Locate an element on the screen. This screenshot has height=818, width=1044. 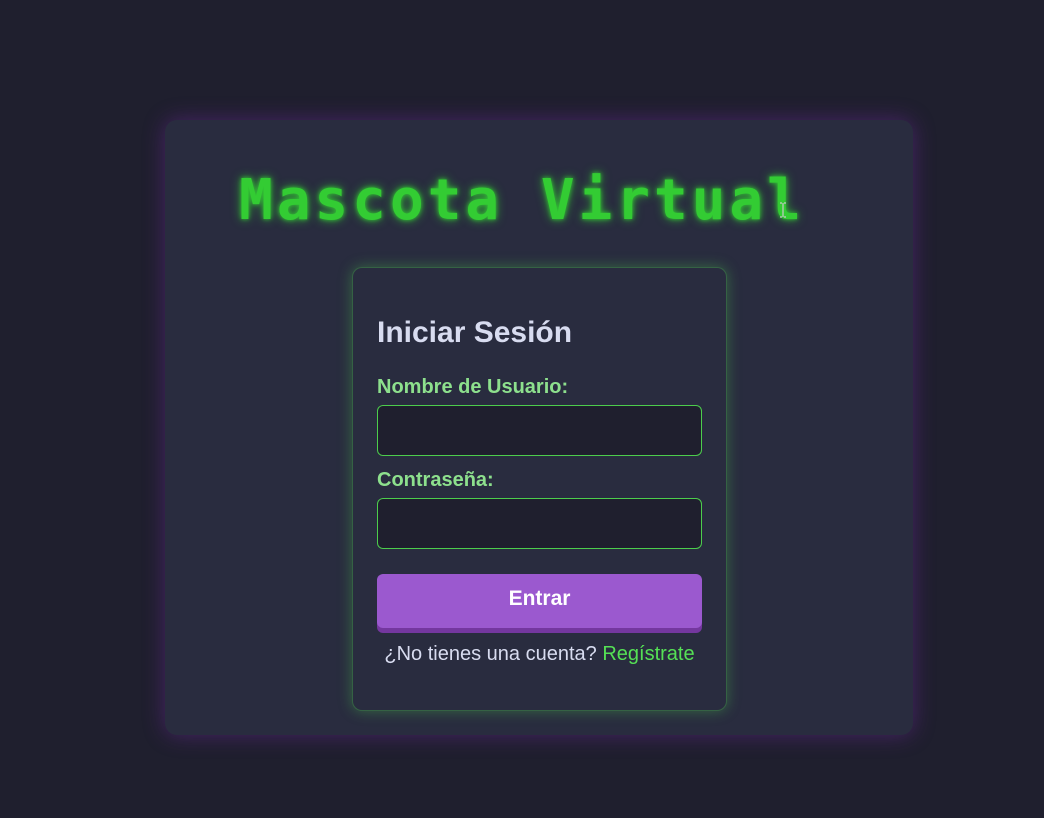
username-input is located at coordinates (539, 430).